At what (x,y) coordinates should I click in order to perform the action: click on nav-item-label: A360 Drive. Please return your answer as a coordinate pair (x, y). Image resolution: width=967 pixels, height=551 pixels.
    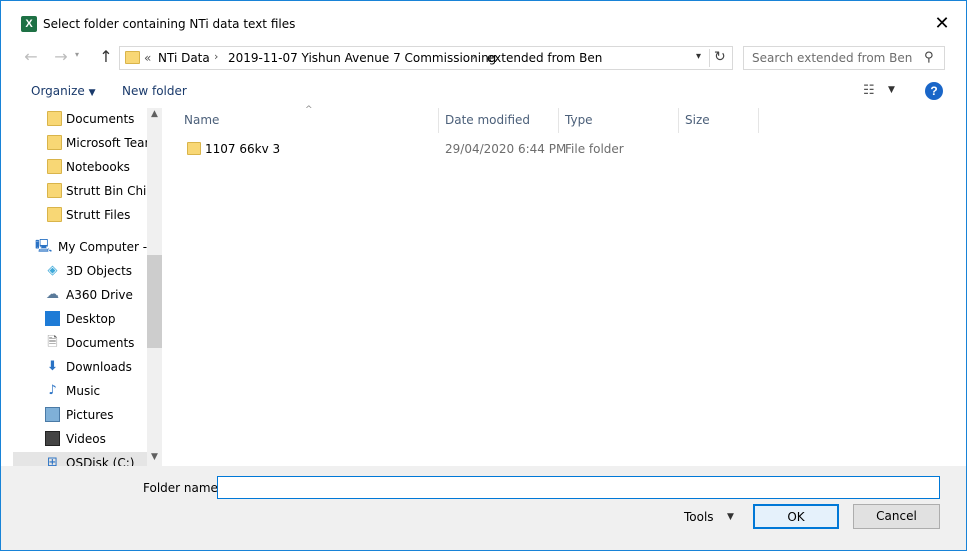
    Looking at the image, I should click on (99, 295).